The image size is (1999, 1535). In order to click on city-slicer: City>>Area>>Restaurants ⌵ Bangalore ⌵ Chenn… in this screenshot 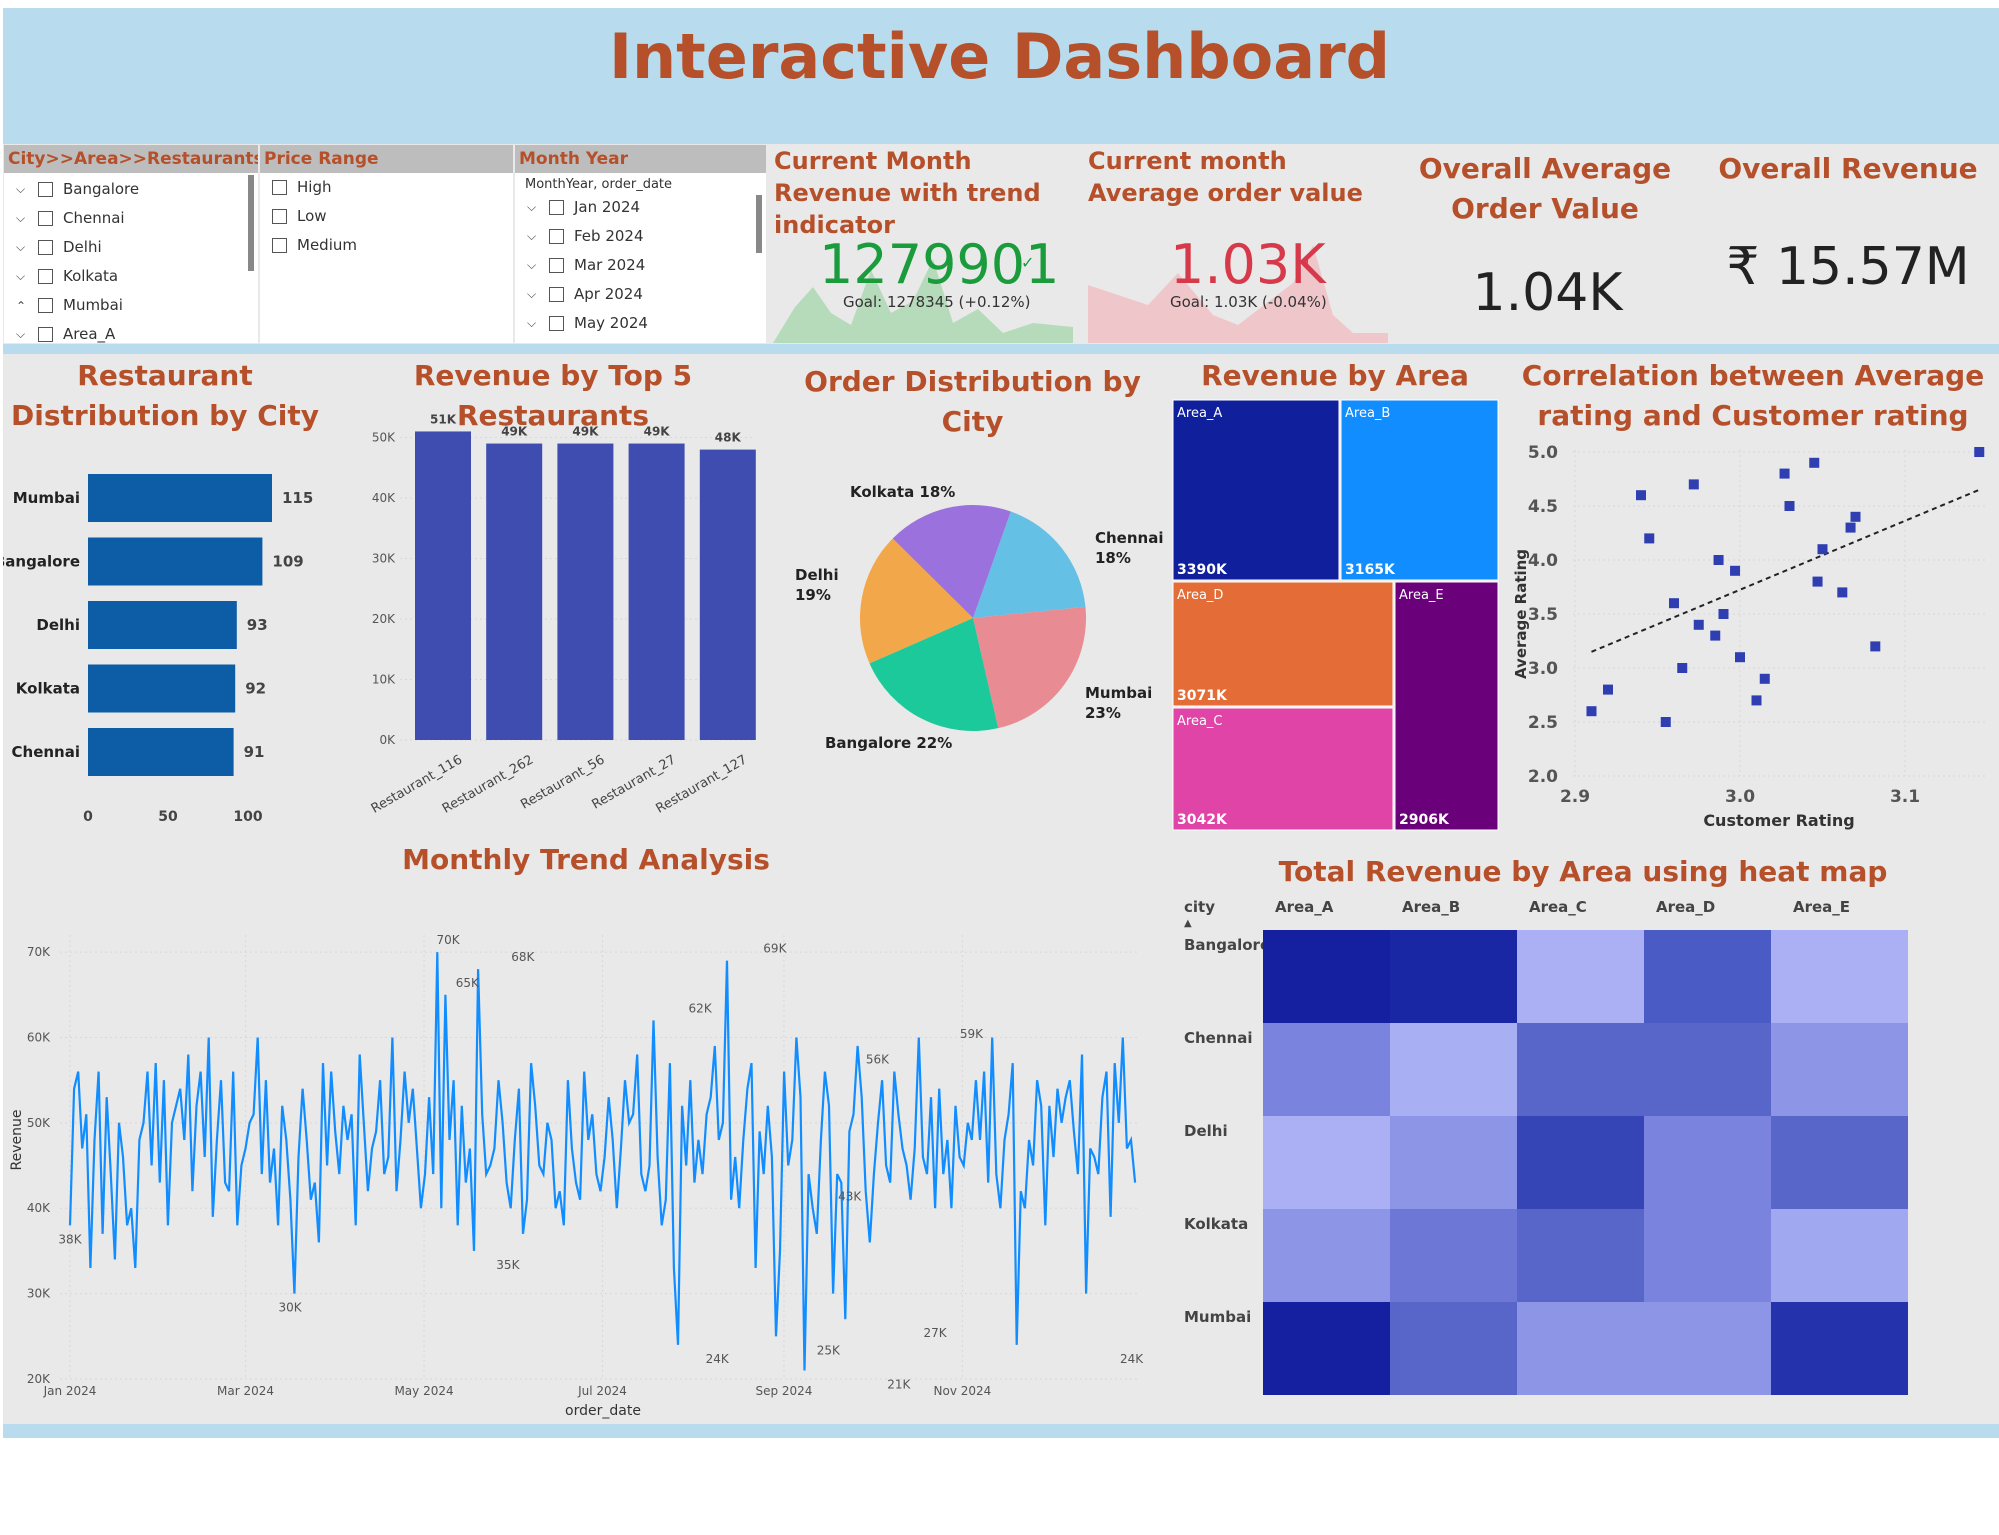, I will do `click(131, 244)`.